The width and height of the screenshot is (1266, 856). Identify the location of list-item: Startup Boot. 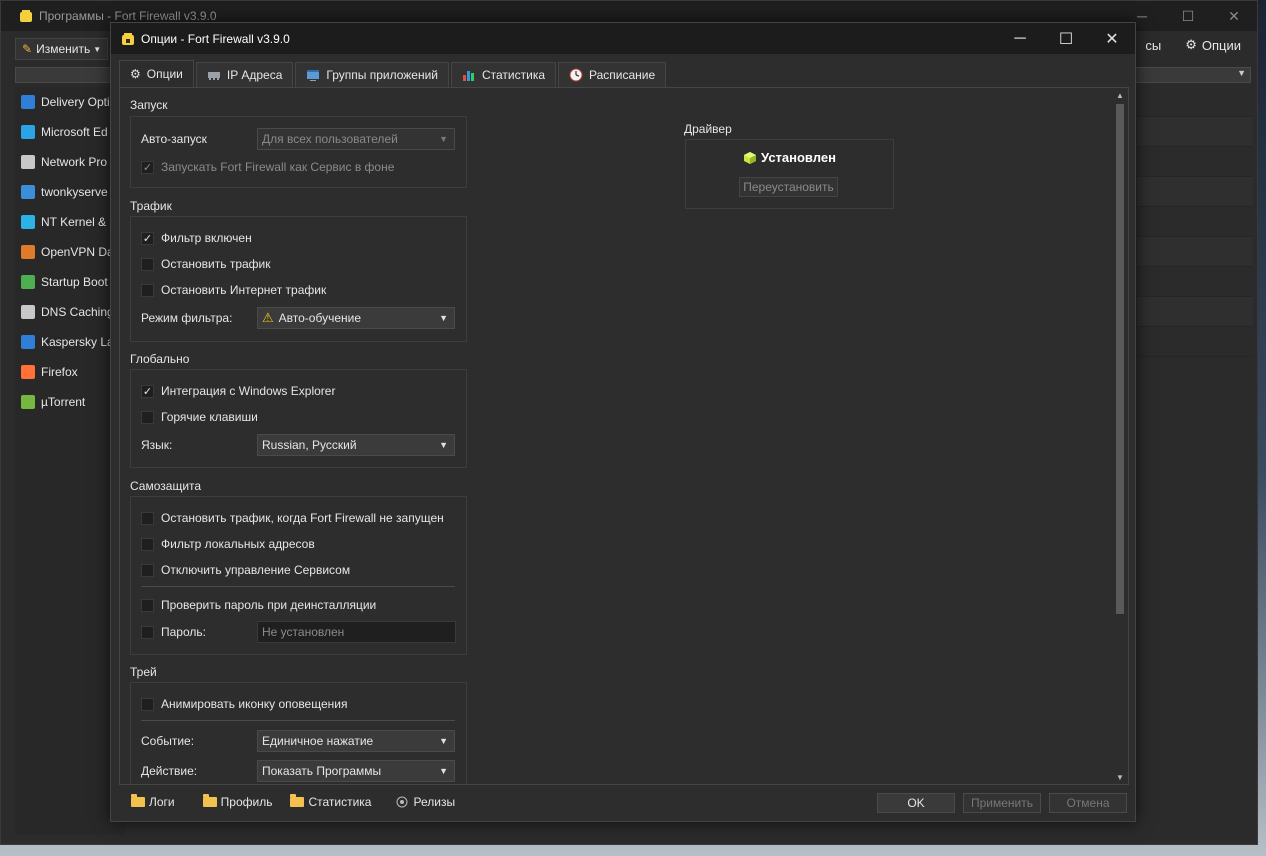
(70, 282).